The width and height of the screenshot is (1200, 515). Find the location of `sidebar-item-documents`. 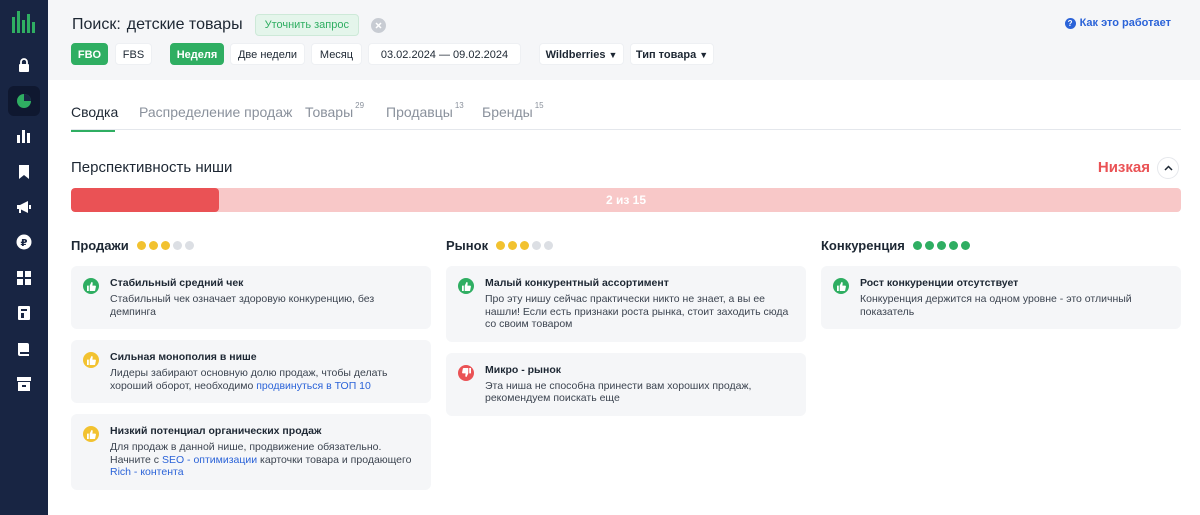

sidebar-item-documents is located at coordinates (24, 313).